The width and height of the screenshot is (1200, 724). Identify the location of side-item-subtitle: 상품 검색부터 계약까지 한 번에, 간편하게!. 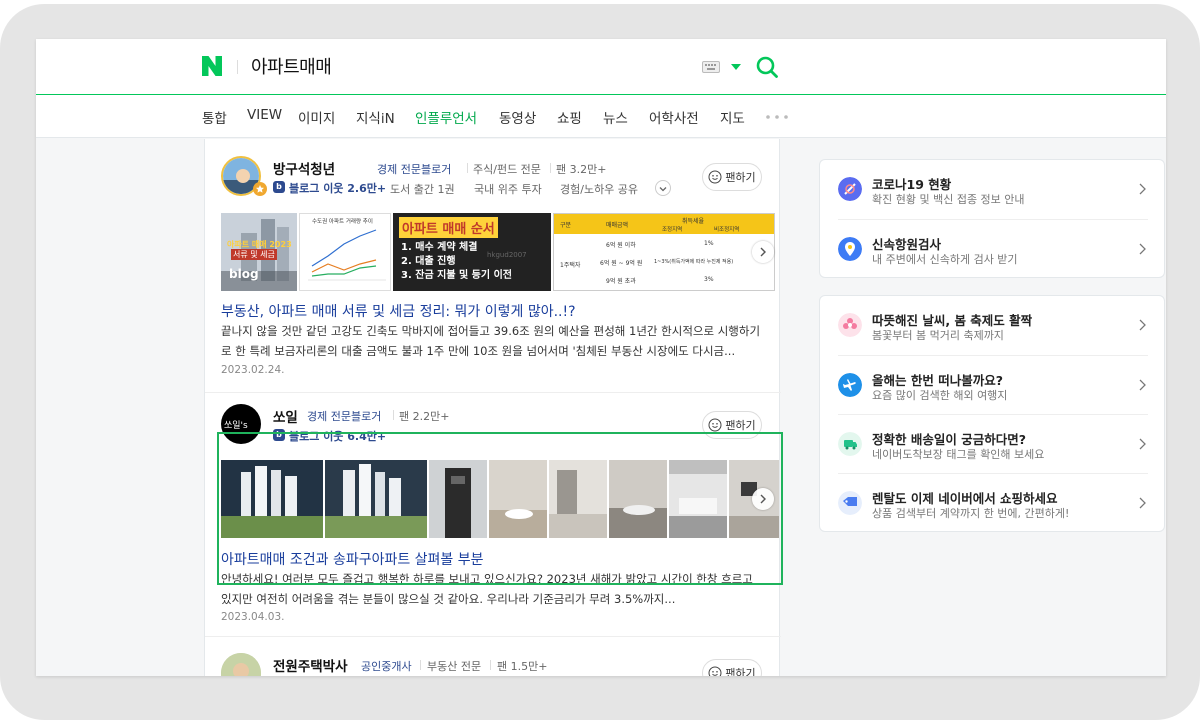
(971, 513).